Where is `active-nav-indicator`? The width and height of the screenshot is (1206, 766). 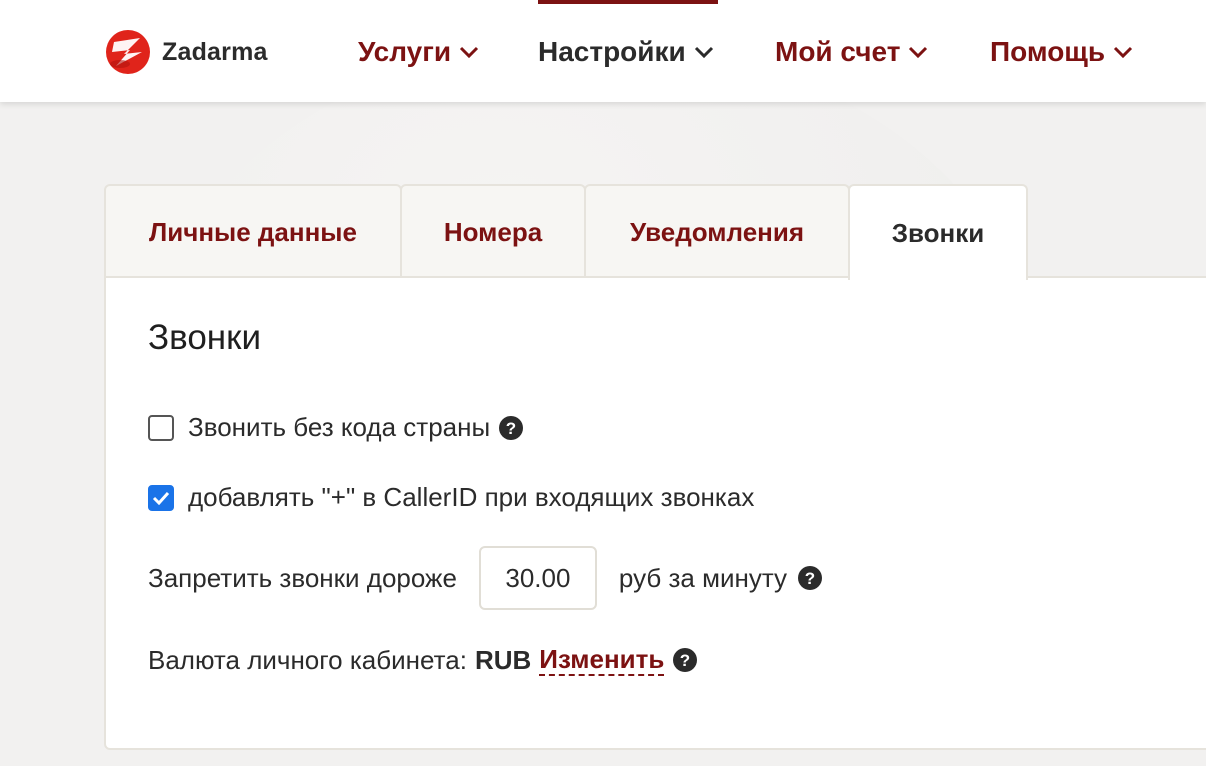
active-nav-indicator is located at coordinates (628, 2).